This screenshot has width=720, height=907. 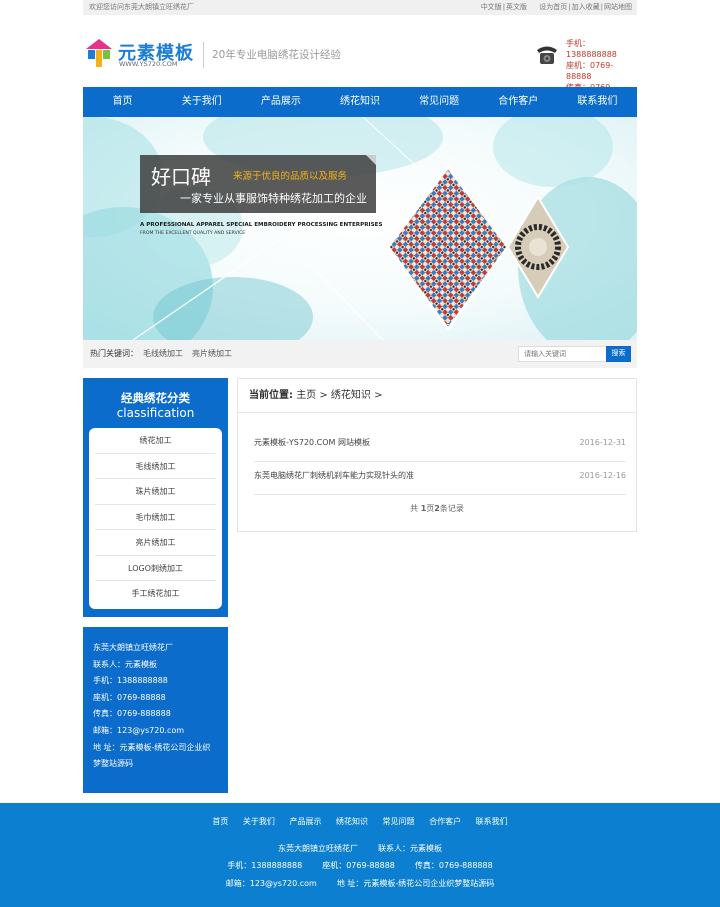 I want to click on footer-nav-contact: 联系我们, so click(x=492, y=821).